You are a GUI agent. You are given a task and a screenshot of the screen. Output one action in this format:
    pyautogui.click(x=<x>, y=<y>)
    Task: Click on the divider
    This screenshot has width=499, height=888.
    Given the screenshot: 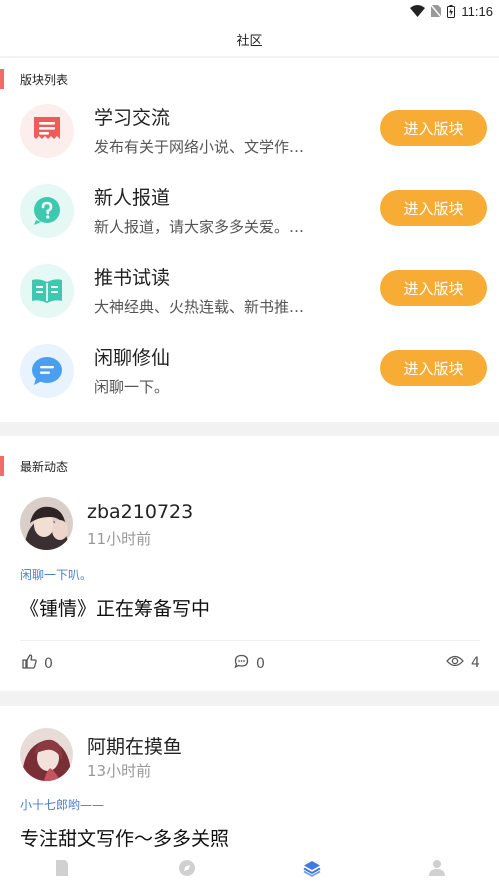 What is the action you would take?
    pyautogui.click(x=250, y=640)
    